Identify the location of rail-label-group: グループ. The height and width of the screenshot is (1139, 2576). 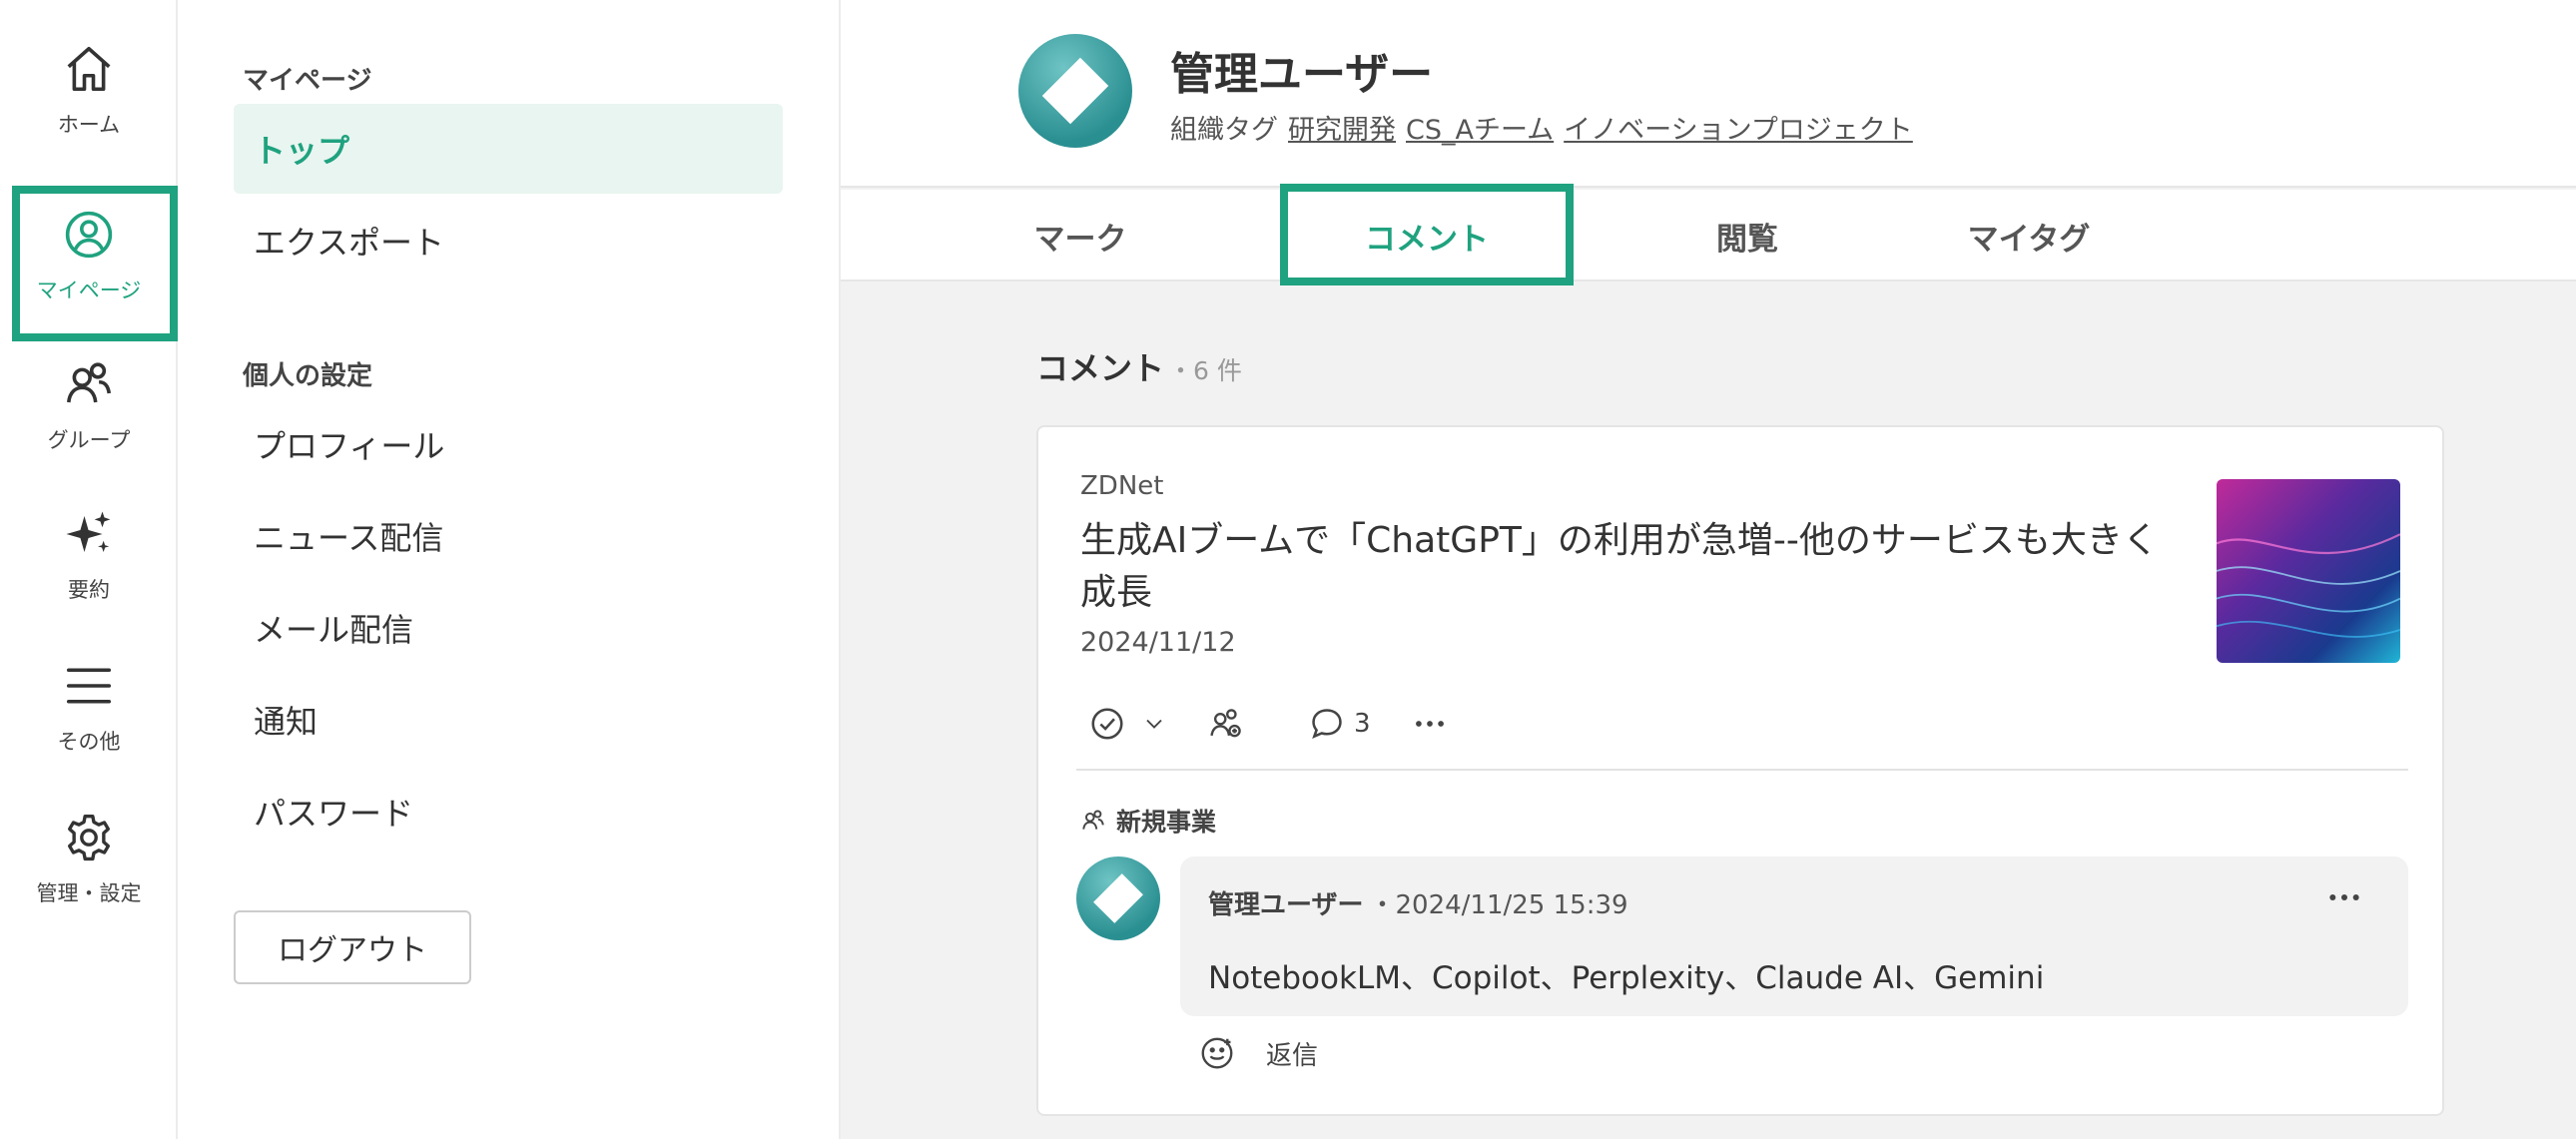
(89, 440).